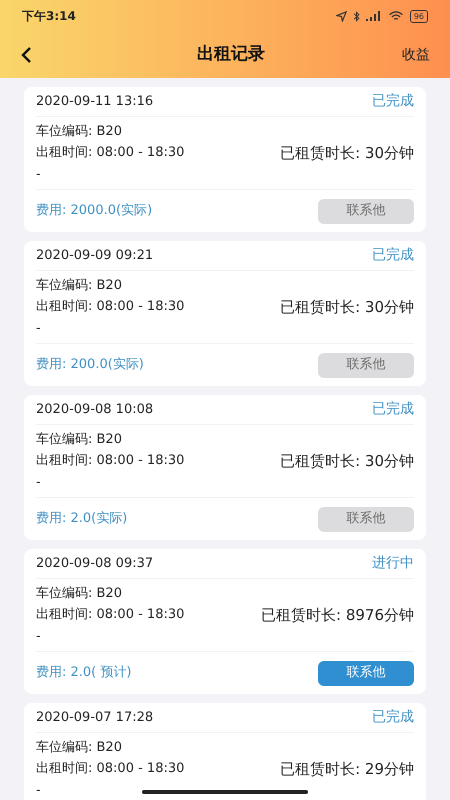 This screenshot has height=800, width=450. I want to click on record-datetime: 2020-09-08 09:37, so click(95, 563).